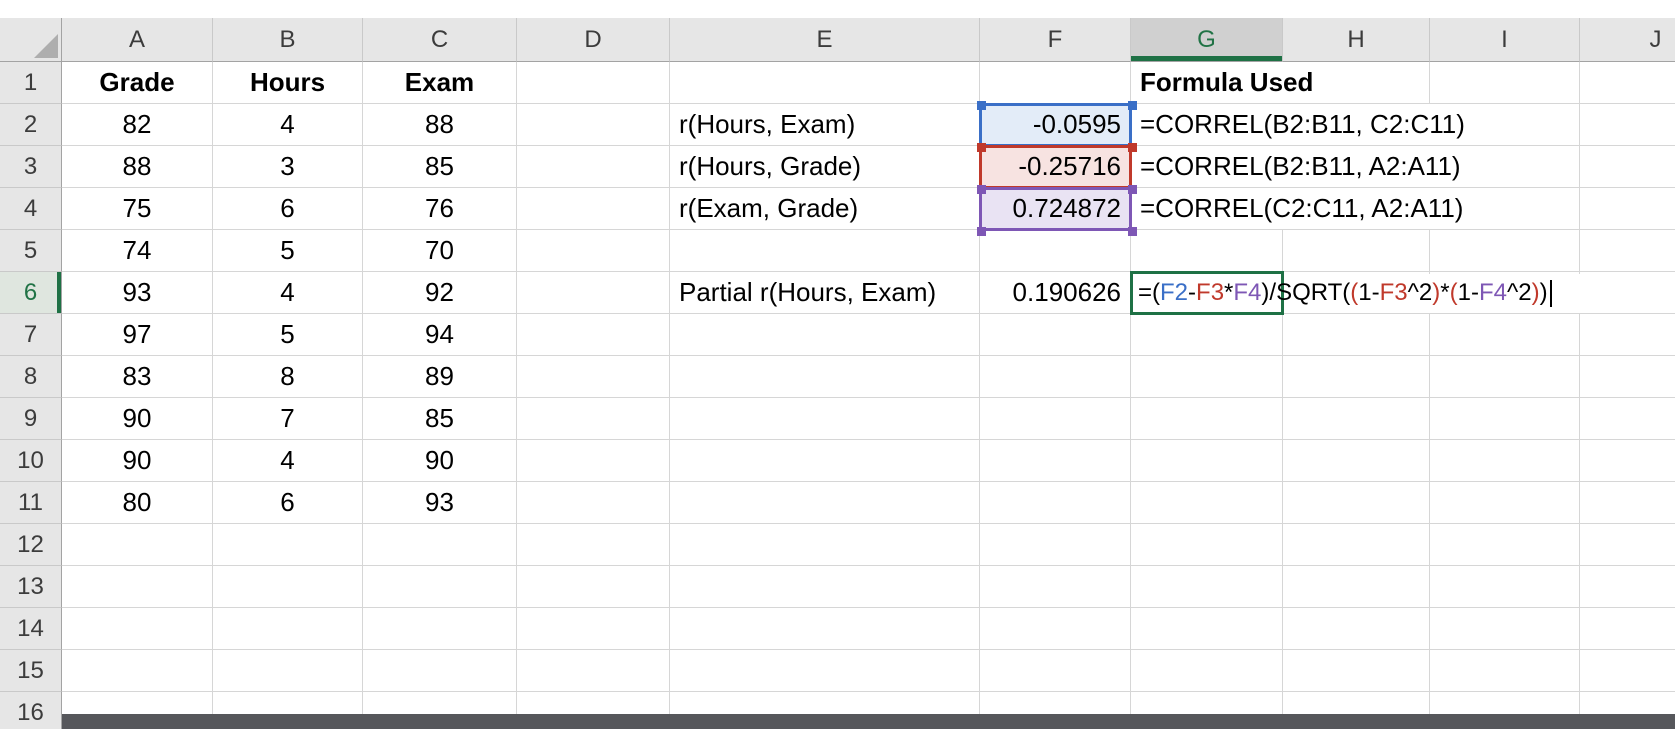  Describe the element at coordinates (1207, 671) in the screenshot. I see `cell-G15` at that location.